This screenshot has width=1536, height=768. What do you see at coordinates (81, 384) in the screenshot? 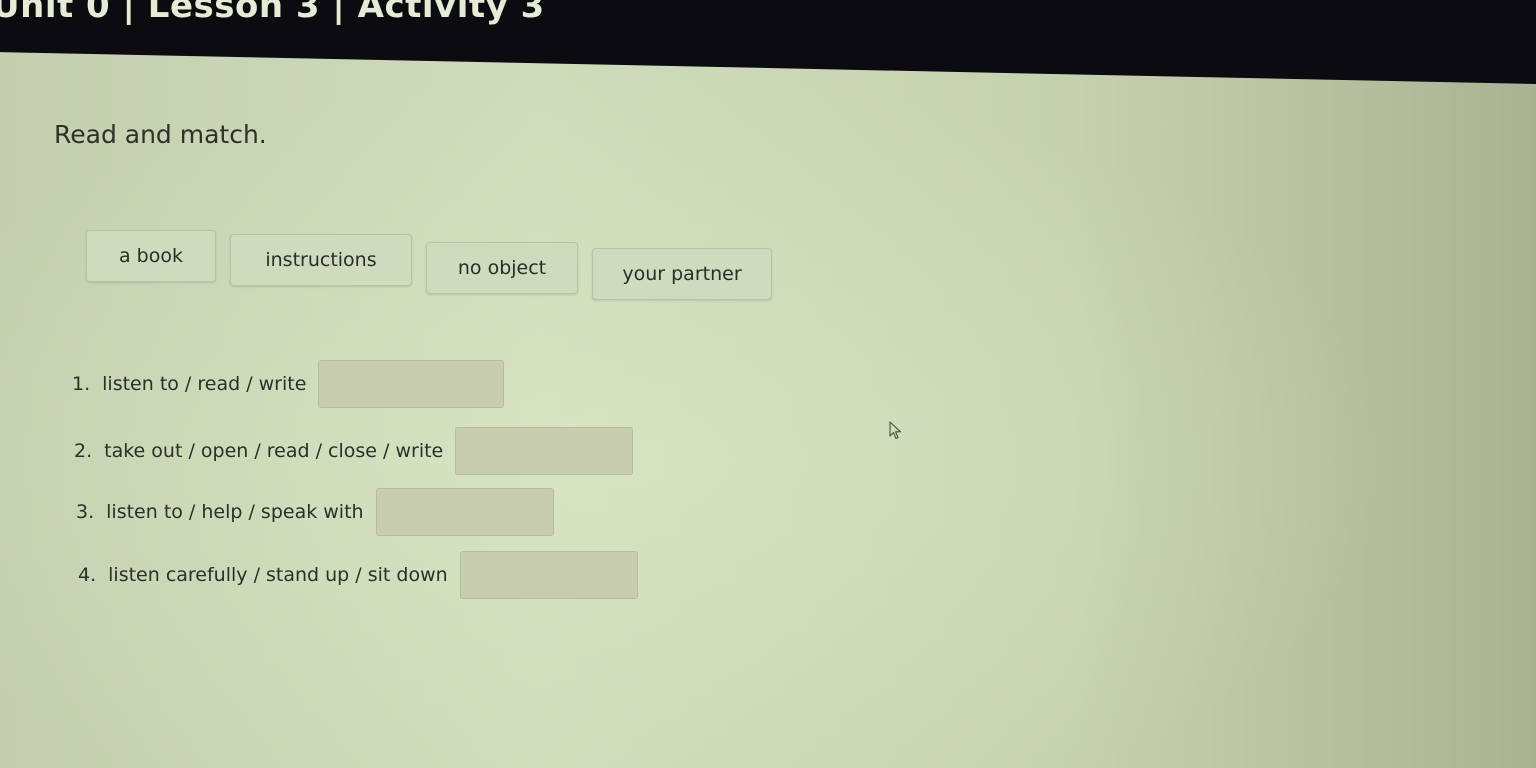
I see `item-number: 1.` at bounding box center [81, 384].